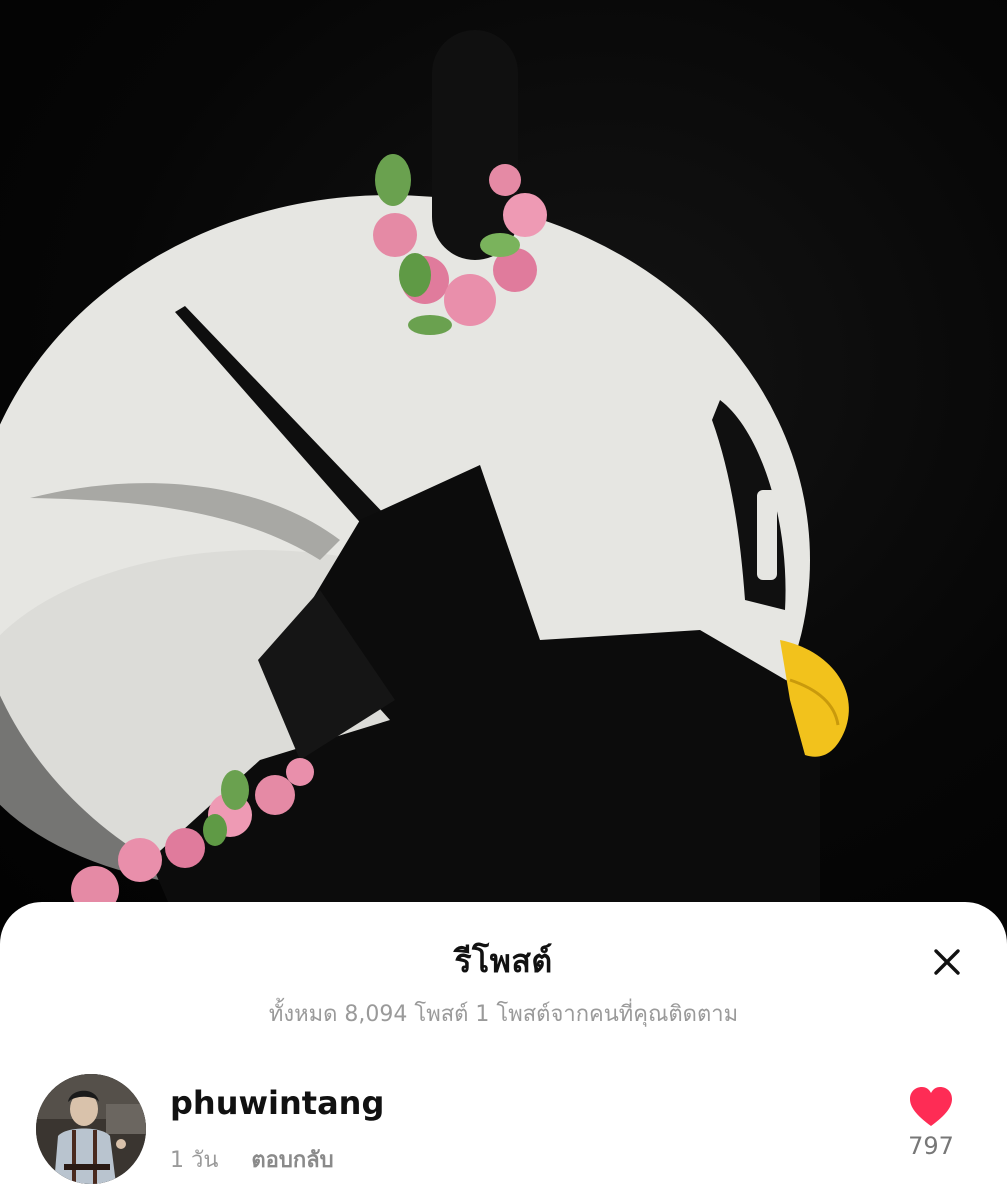 This screenshot has width=1007, height=1200. I want to click on like-count: 797, so click(931, 1146).